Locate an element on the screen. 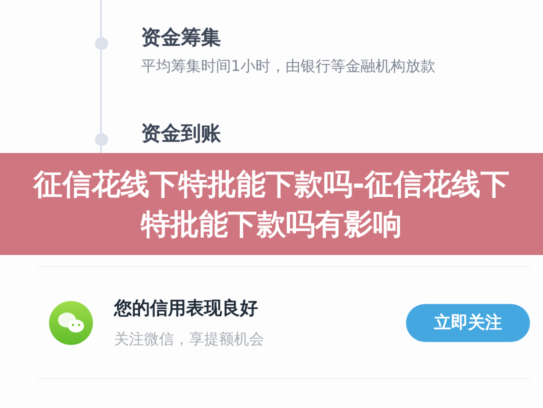  step-title: 资金筹集 is located at coordinates (181, 37).